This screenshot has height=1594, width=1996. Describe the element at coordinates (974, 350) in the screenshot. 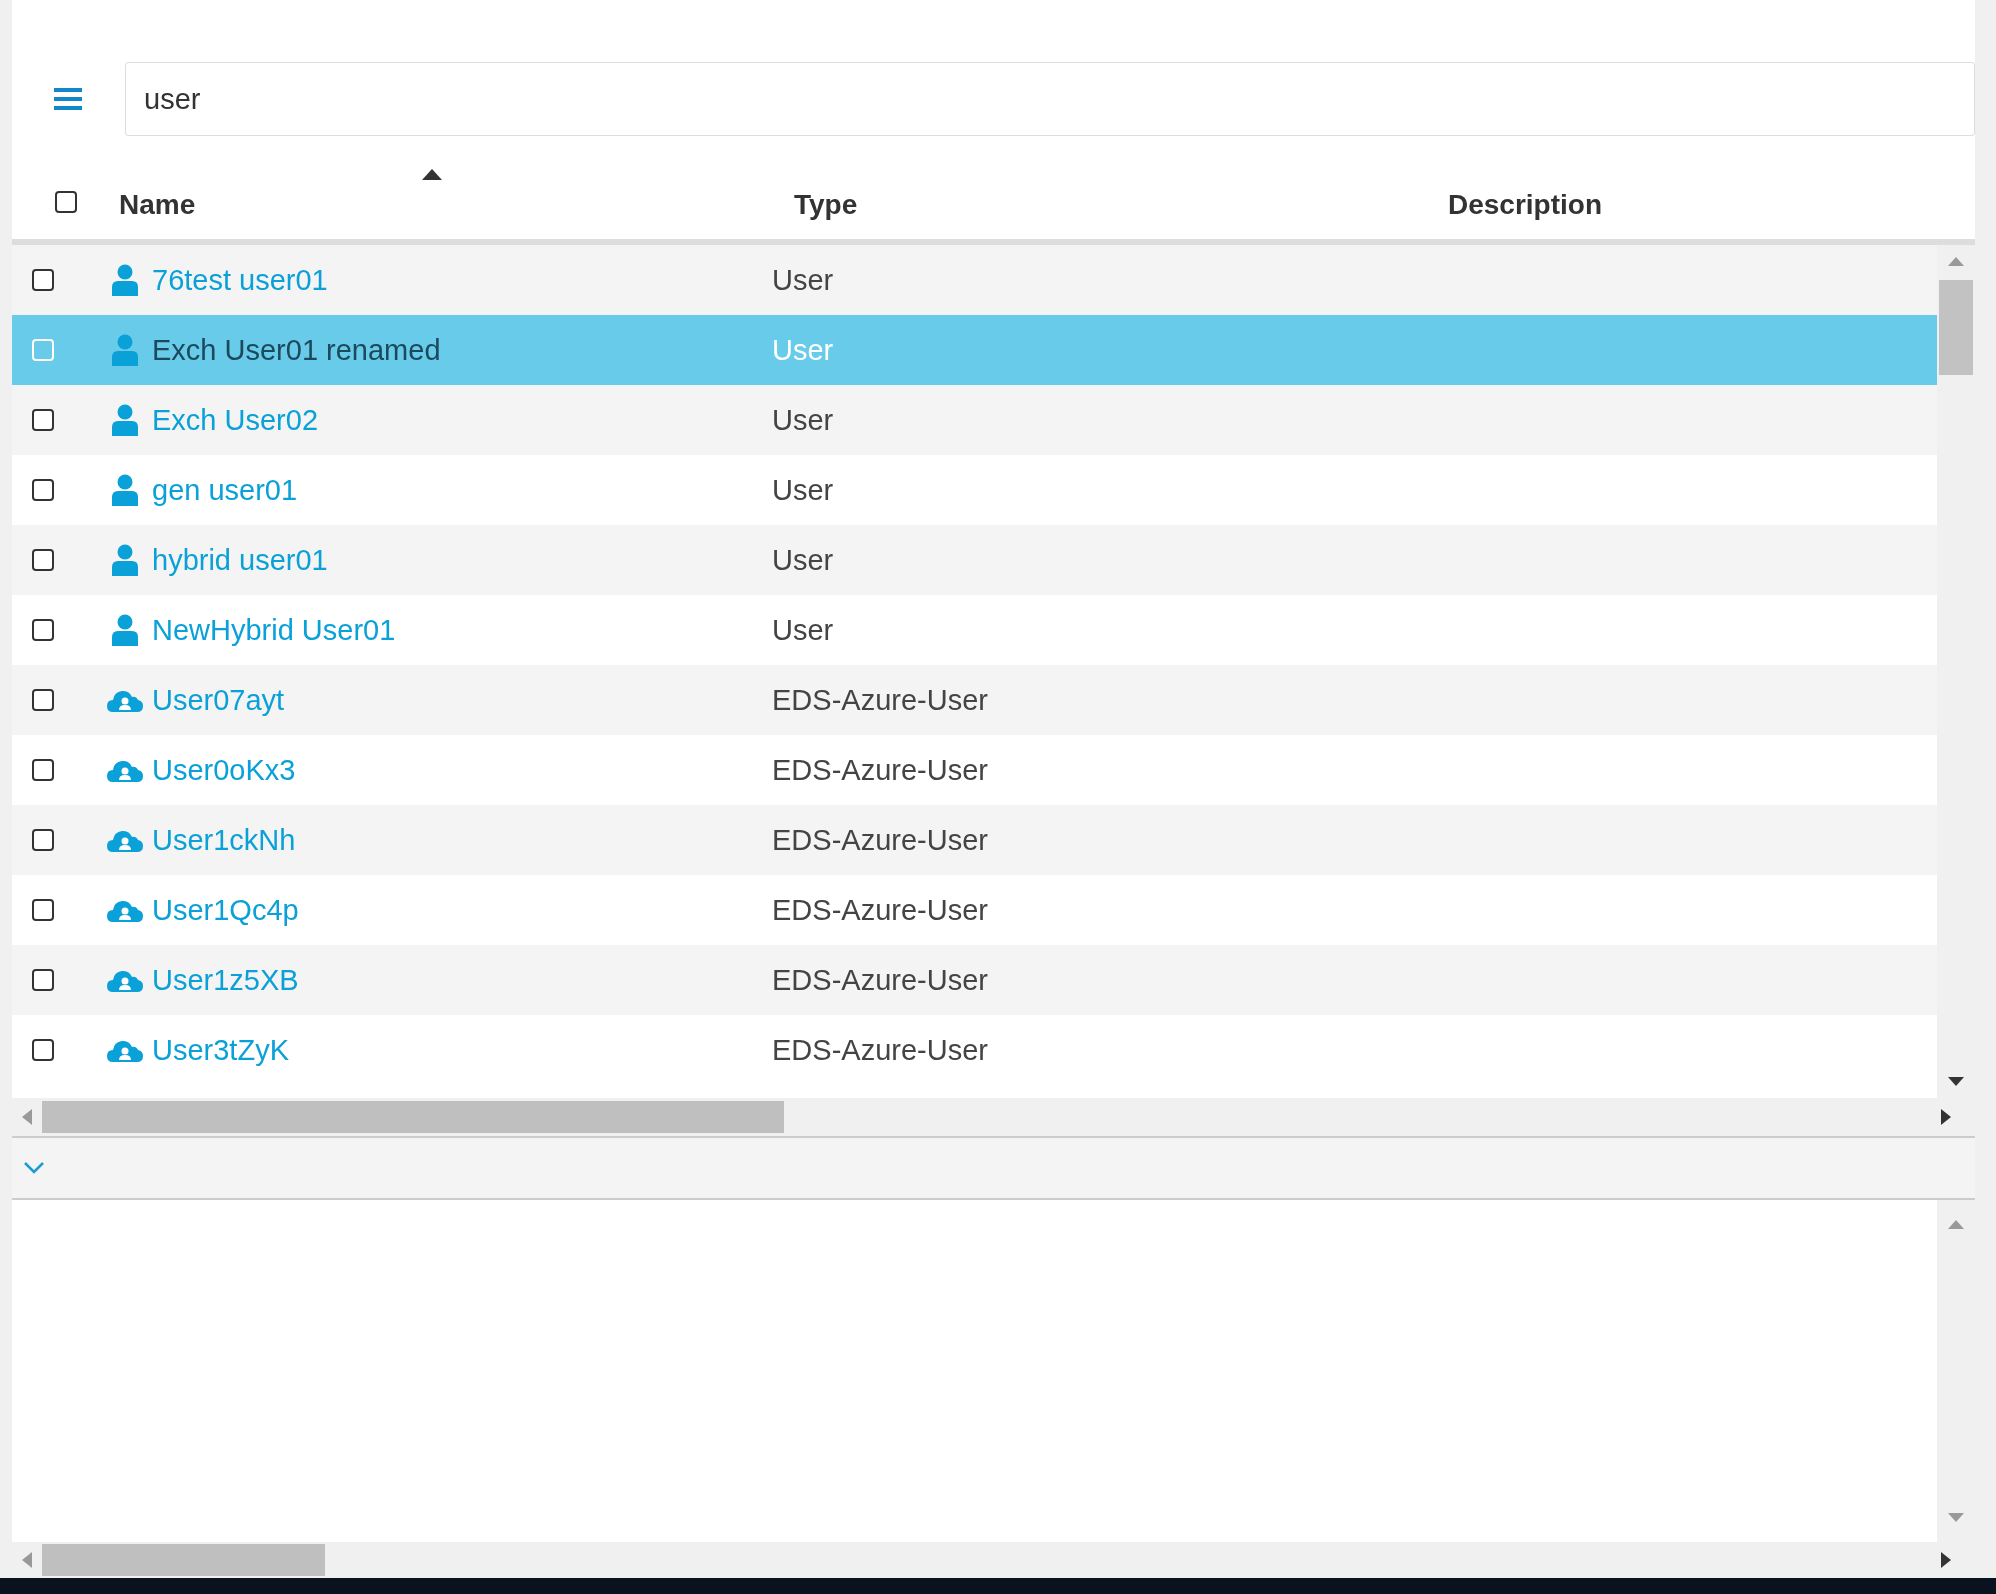

I see `table-row: Exch User01 renamed User` at that location.